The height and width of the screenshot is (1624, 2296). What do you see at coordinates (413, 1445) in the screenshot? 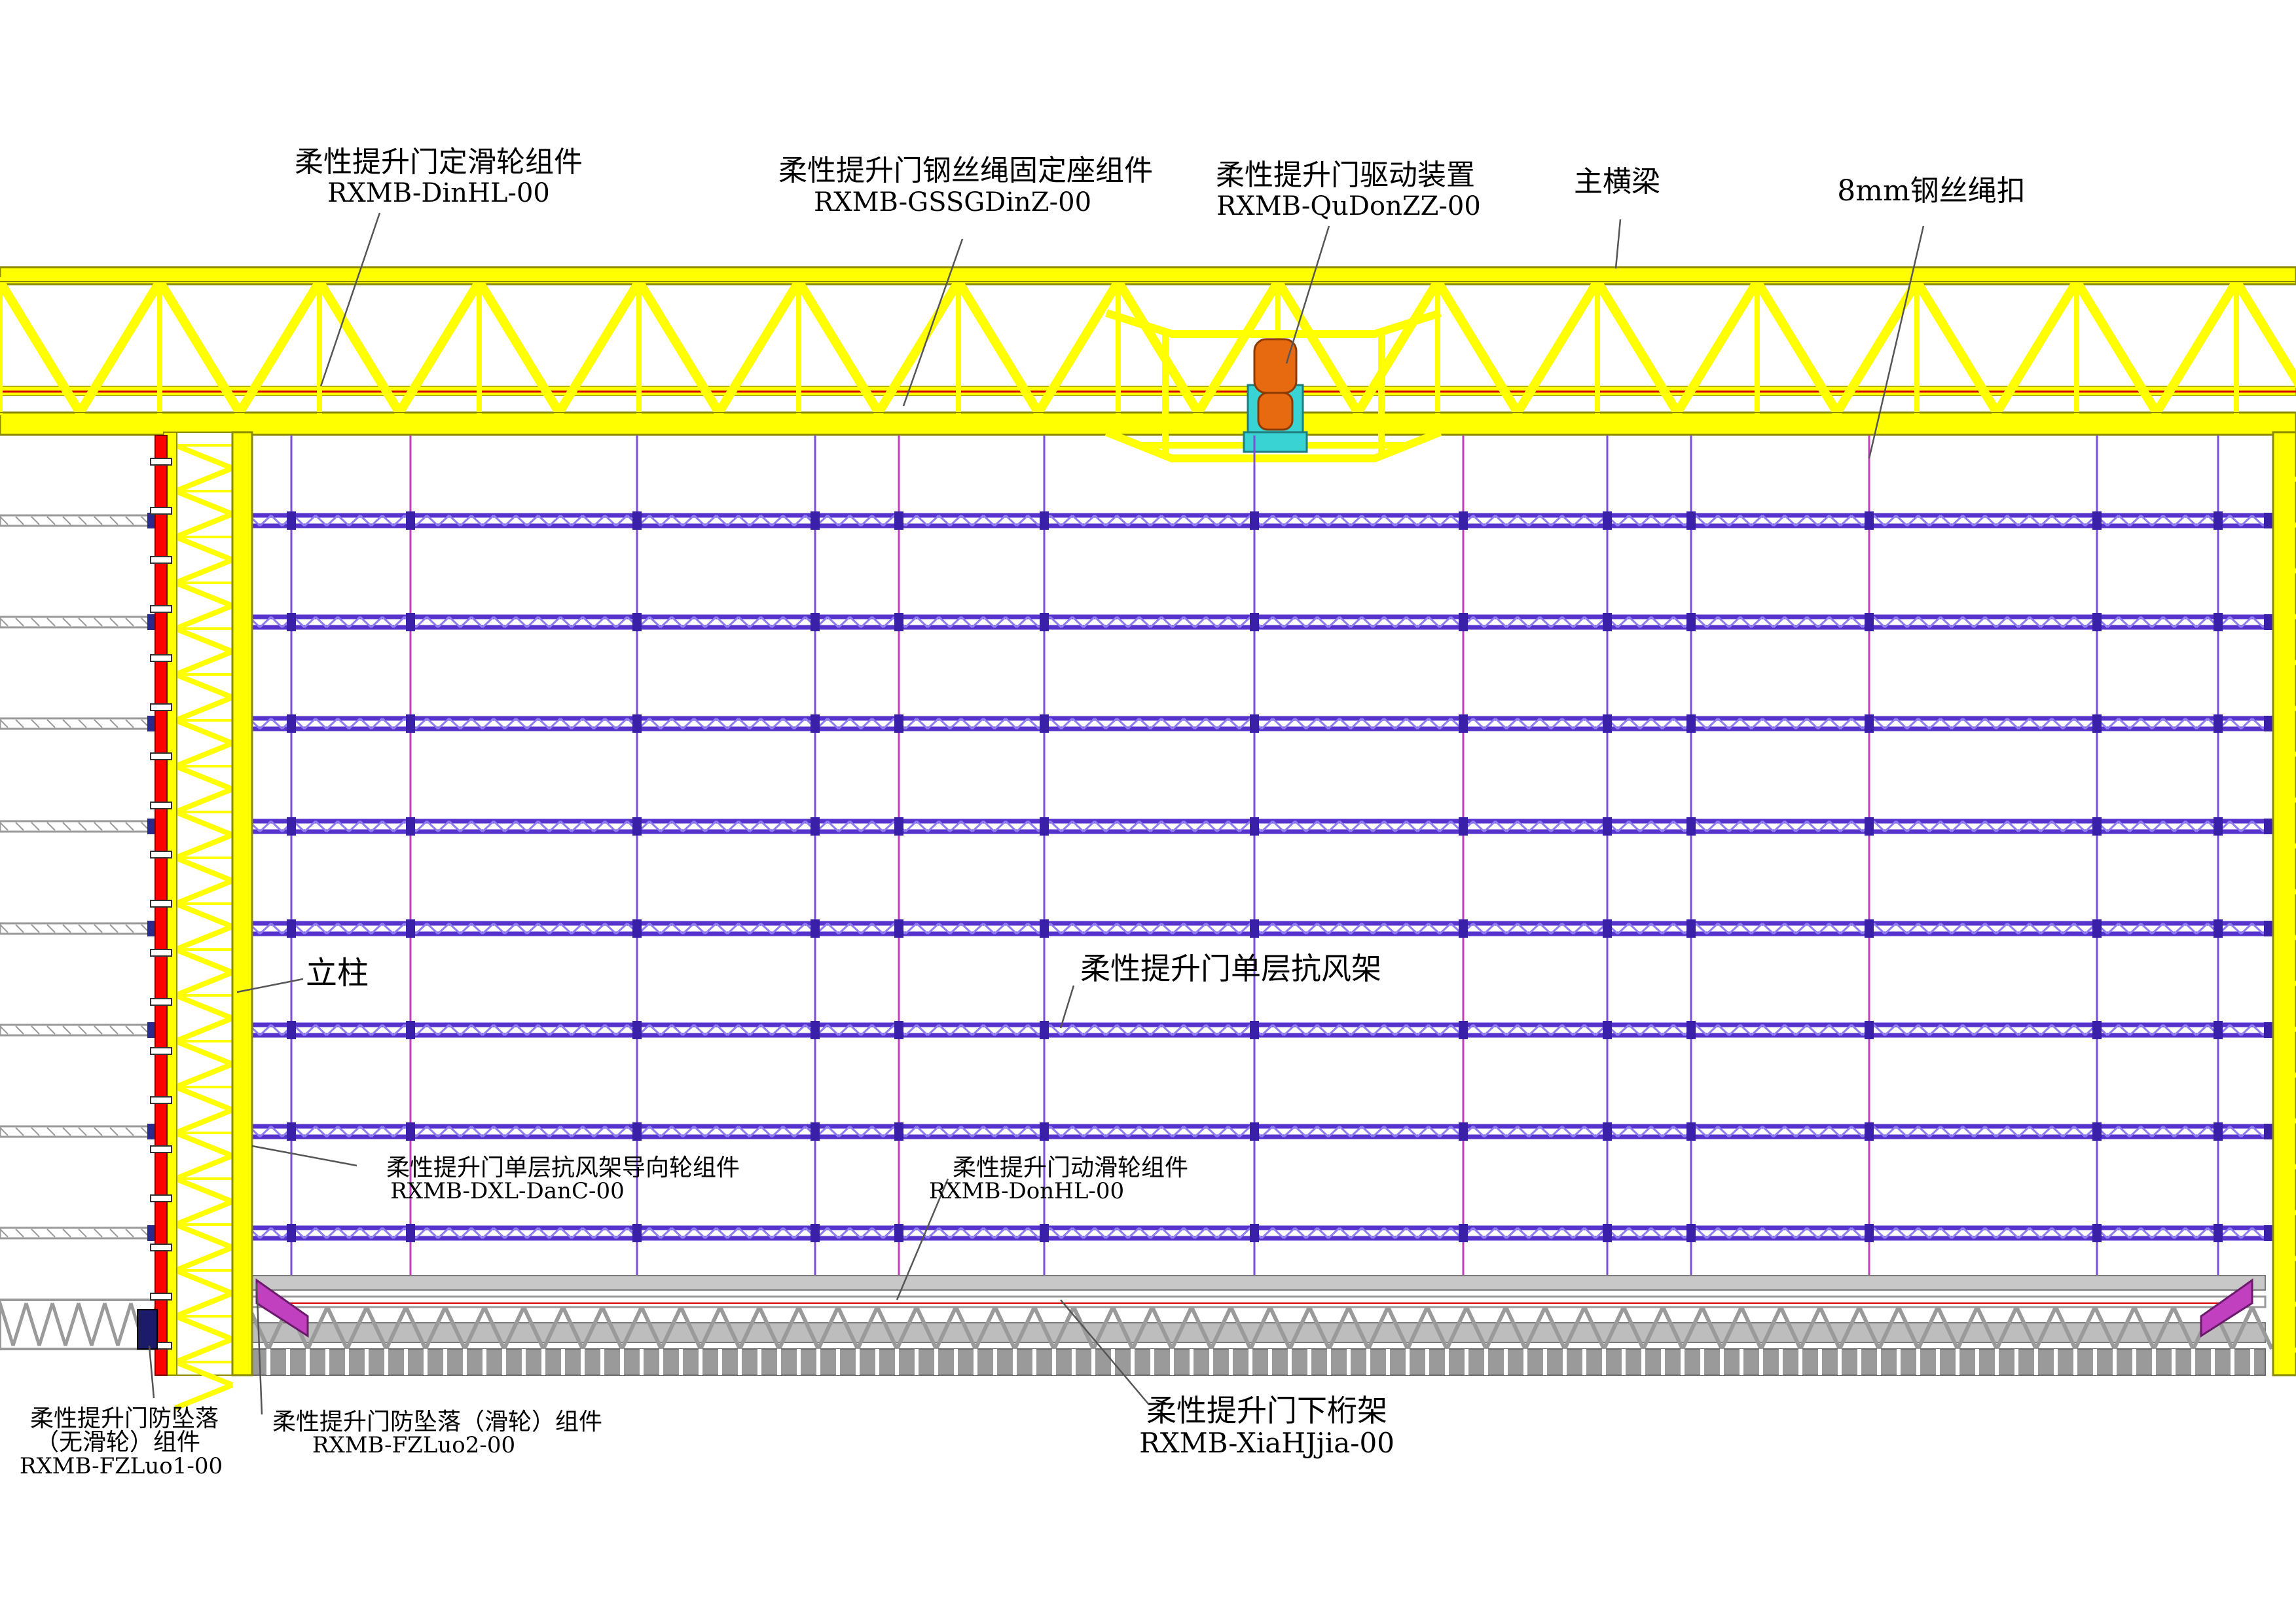
I see `label-anti-fall-pulley-code: RXMB-FZLuo2-00` at bounding box center [413, 1445].